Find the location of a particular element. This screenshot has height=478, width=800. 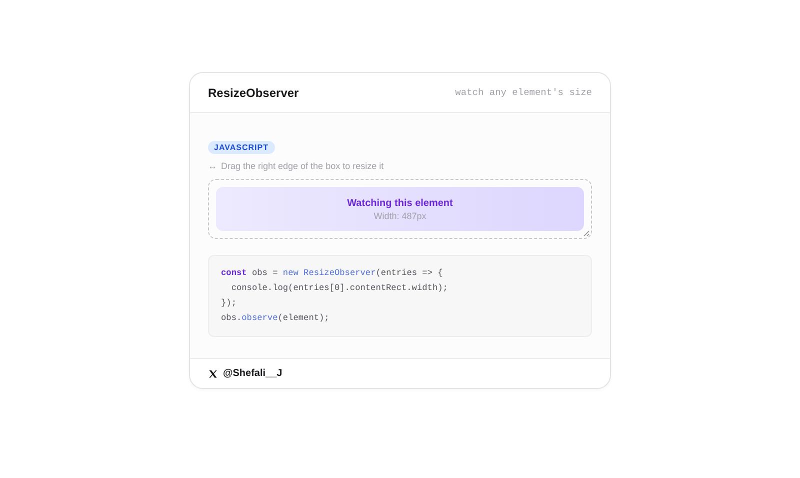

author-handle: @Shefali__J is located at coordinates (252, 373).